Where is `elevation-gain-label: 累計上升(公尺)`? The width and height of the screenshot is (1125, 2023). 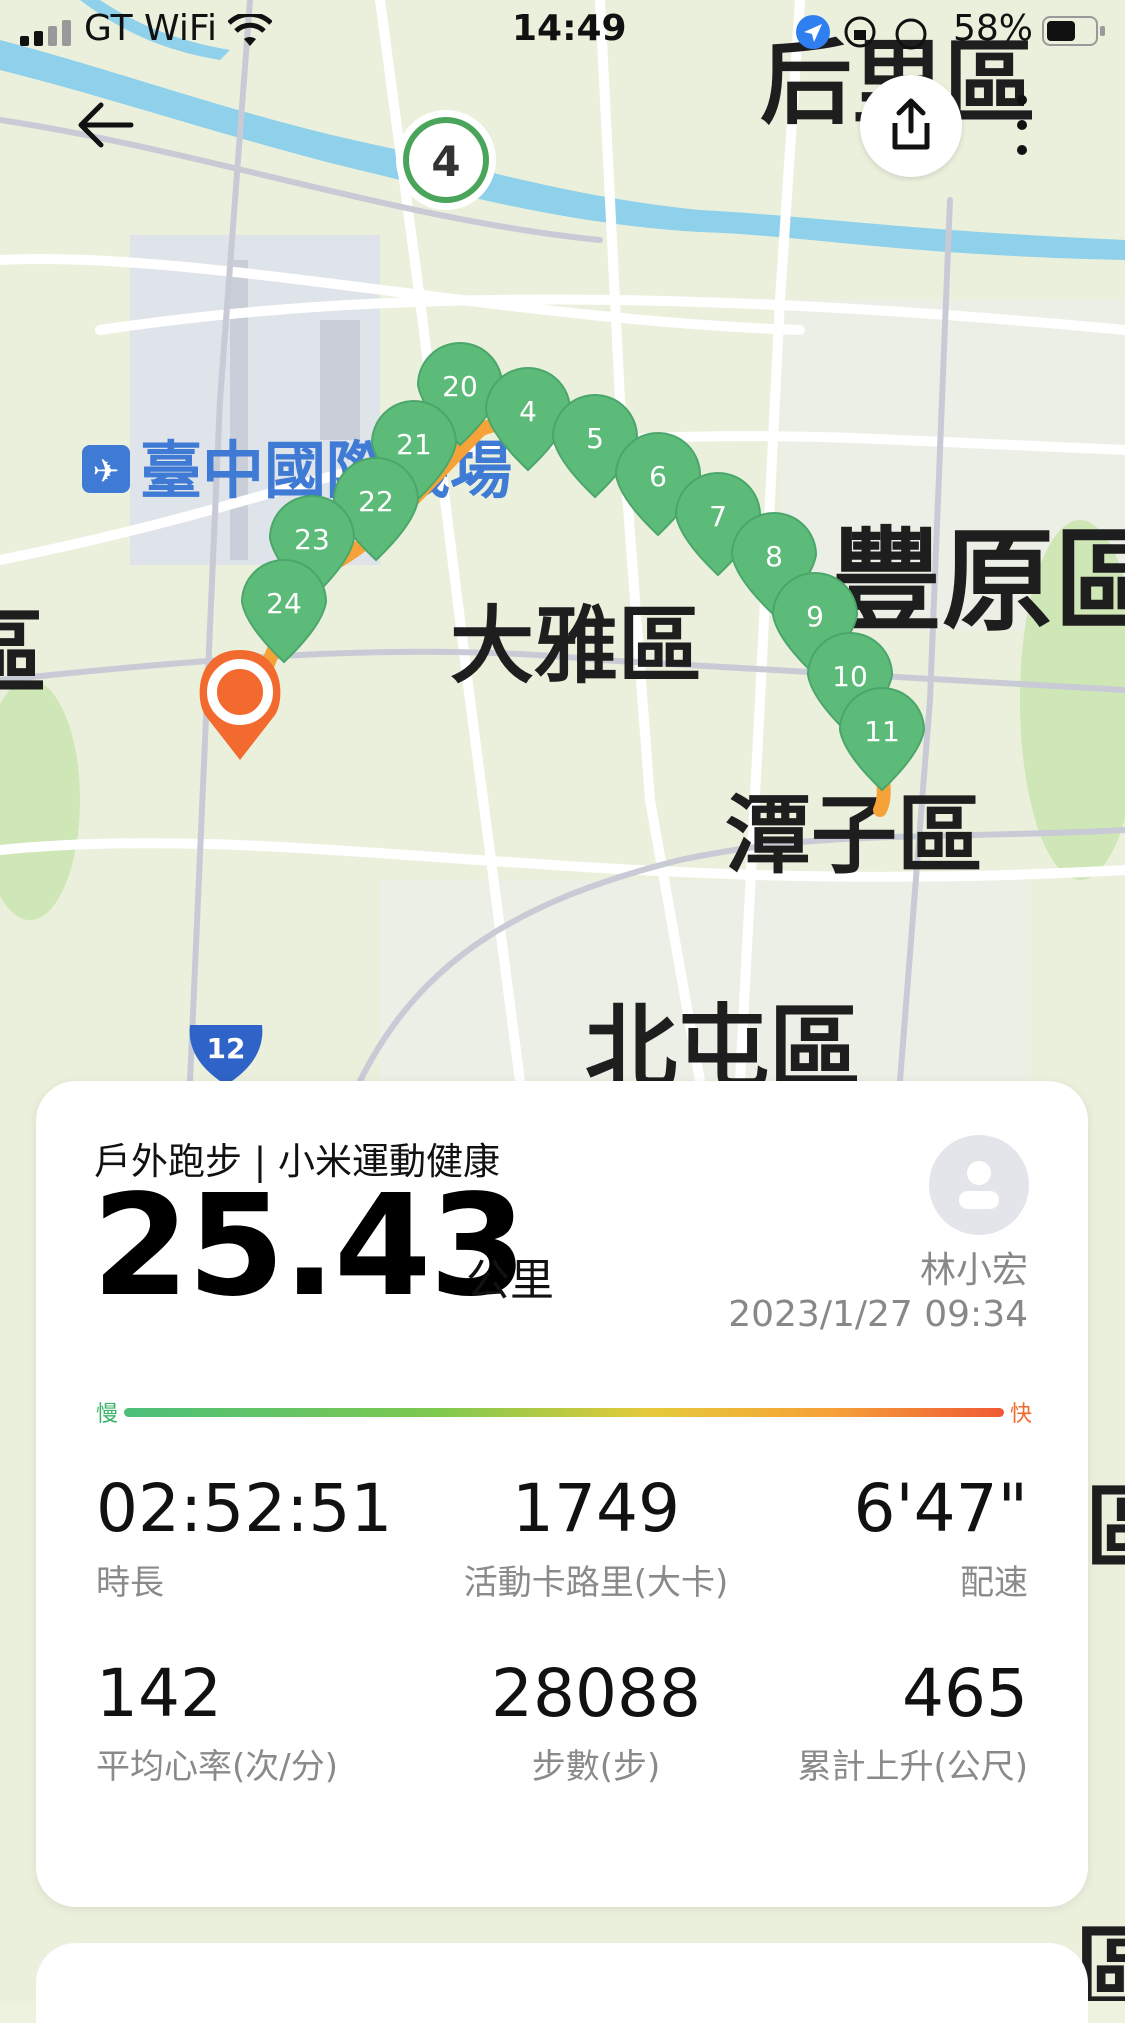 elevation-gain-label: 累計上升(公尺) is located at coordinates (912, 1767).